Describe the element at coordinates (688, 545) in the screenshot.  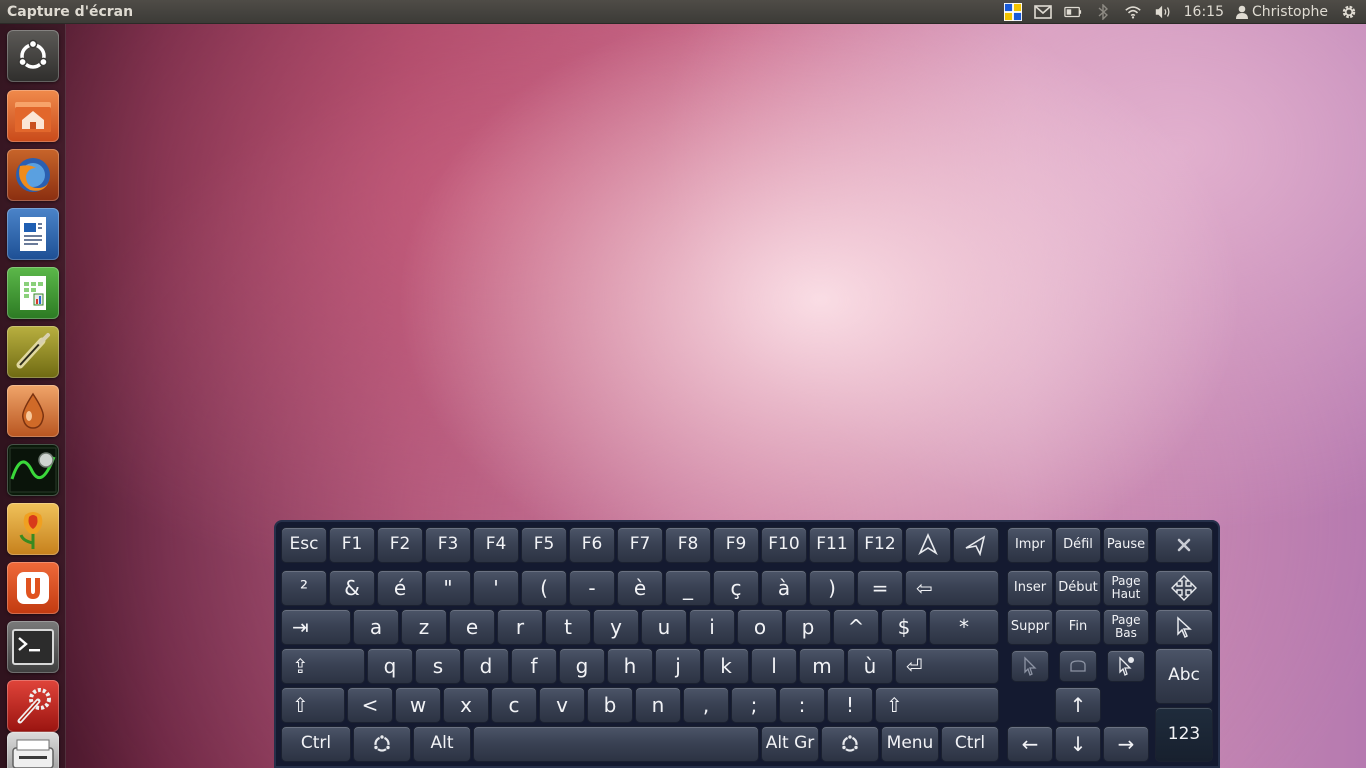
I see `key-f8: F8` at that location.